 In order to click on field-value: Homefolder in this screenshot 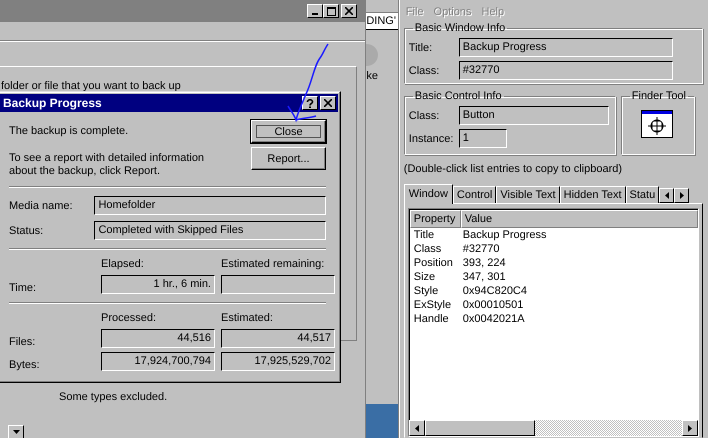, I will do `click(210, 205)`.